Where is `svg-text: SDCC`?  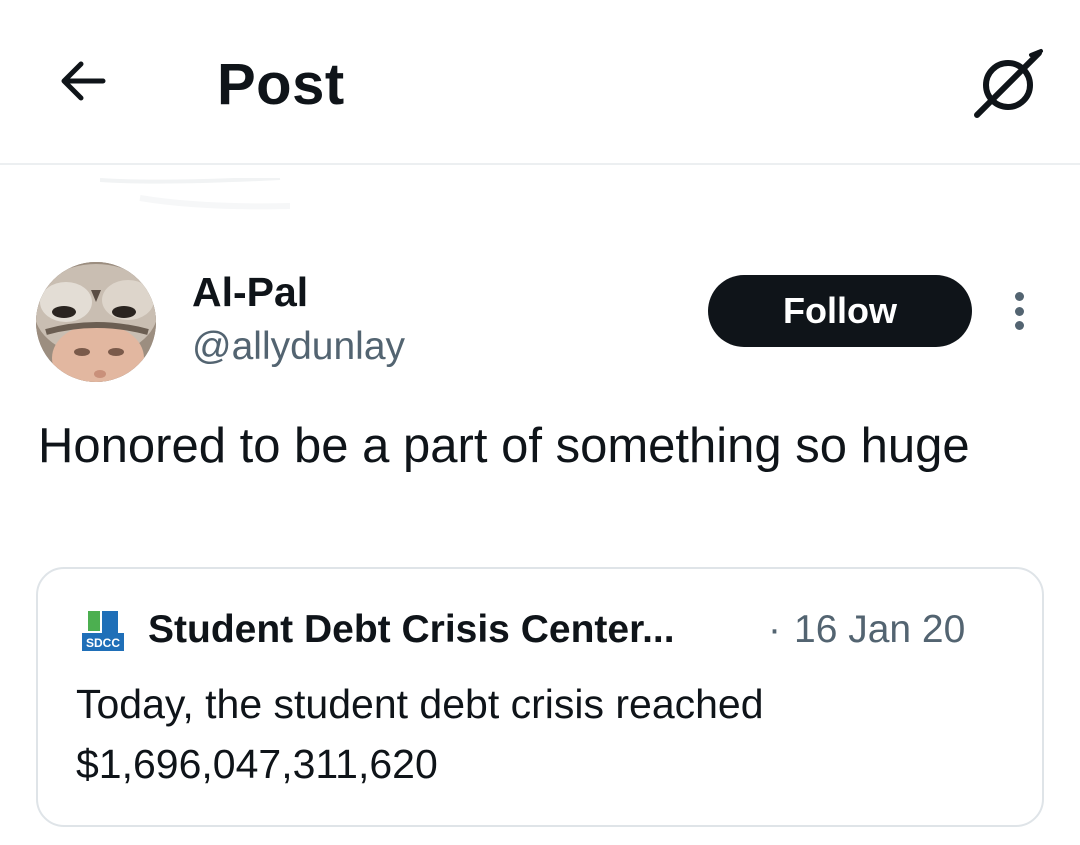
svg-text: SDCC is located at coordinates (103, 643).